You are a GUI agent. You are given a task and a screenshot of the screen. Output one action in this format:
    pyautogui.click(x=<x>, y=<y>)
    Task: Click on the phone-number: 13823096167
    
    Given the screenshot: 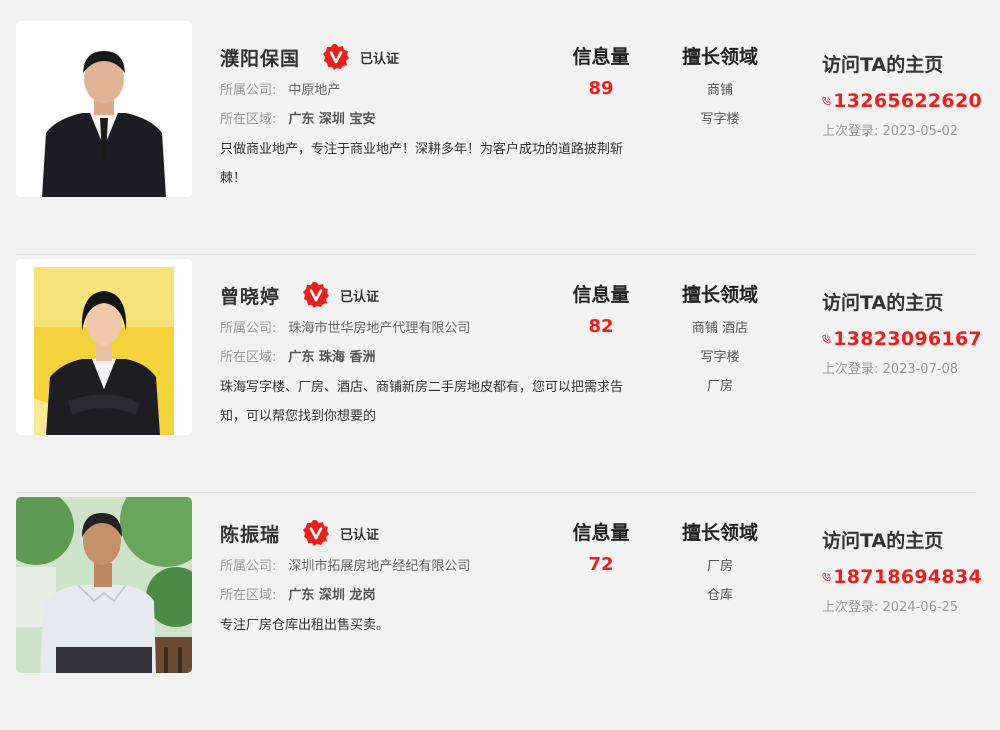 What is the action you would take?
    pyautogui.click(x=907, y=339)
    